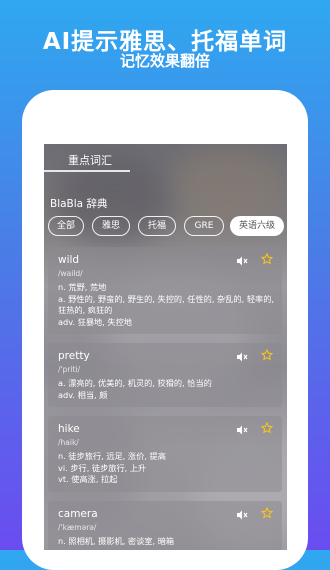 This screenshot has width=330, height=570. I want to click on word-phonetic: /waild/, so click(70, 273).